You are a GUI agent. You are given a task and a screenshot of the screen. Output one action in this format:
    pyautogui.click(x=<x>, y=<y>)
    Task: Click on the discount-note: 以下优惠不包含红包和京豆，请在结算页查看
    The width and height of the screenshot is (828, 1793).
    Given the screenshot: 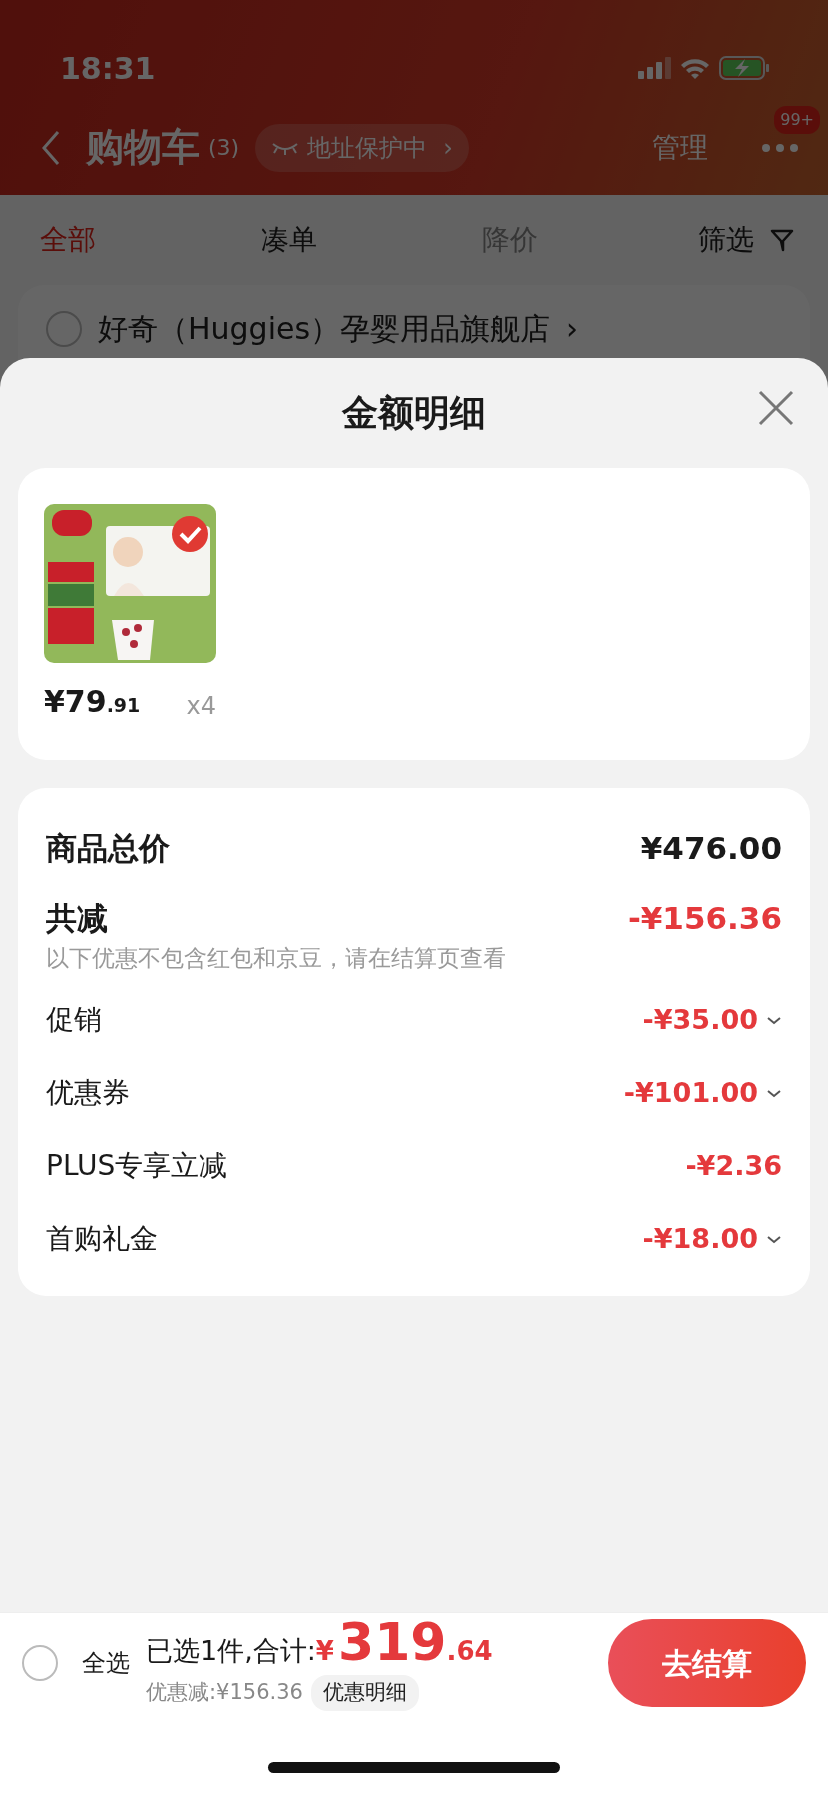 What is the action you would take?
    pyautogui.click(x=276, y=958)
    